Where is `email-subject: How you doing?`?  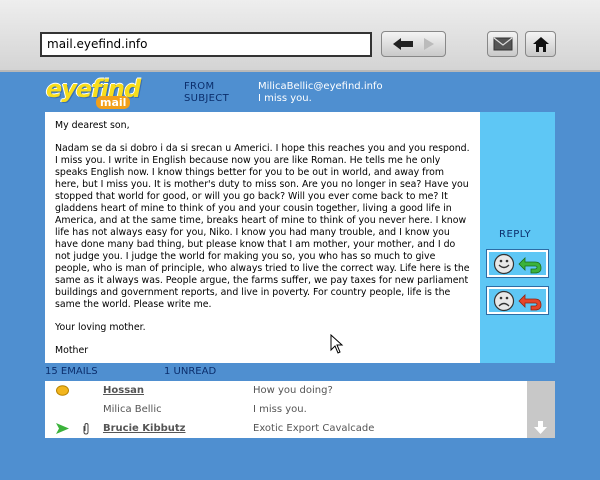 email-subject: How you doing? is located at coordinates (293, 390).